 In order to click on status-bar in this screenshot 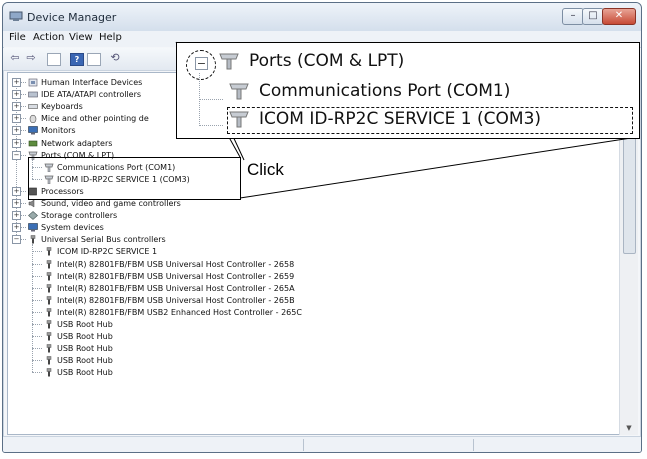, I will do `click(322, 444)`.